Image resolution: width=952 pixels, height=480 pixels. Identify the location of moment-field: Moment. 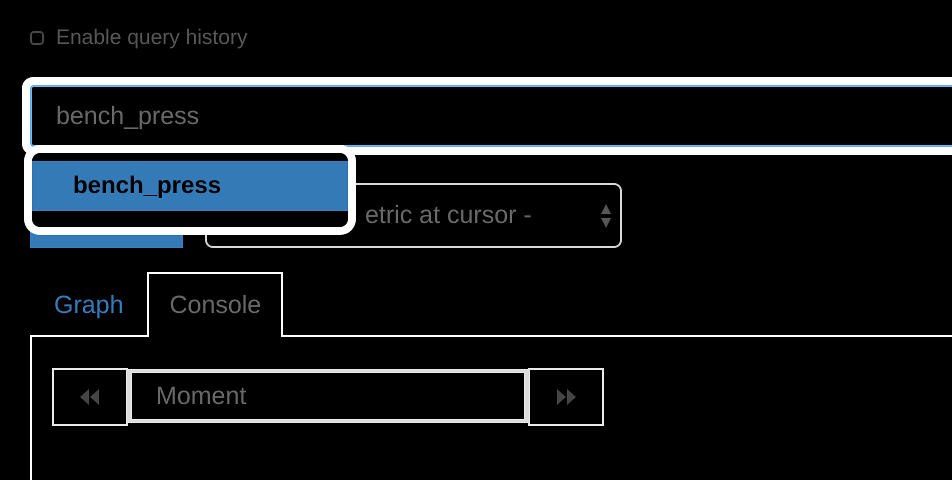
(328, 396).